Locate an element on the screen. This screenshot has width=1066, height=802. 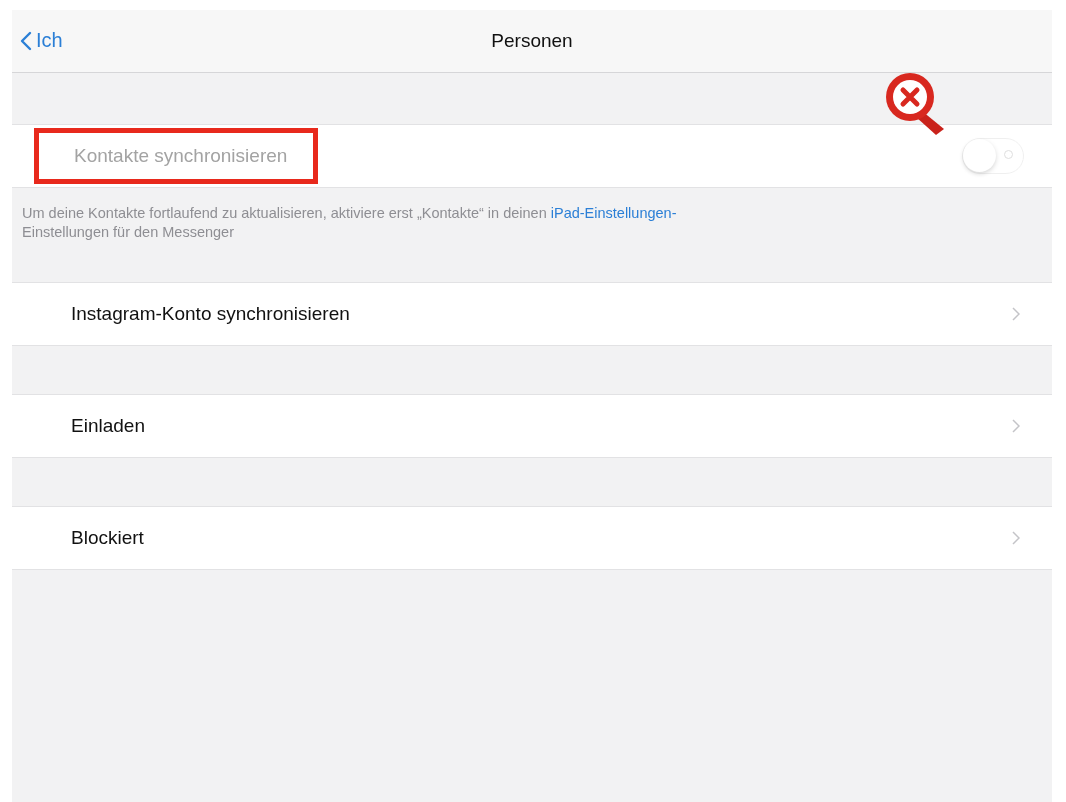
list-item: Blockiert is located at coordinates (532, 538).